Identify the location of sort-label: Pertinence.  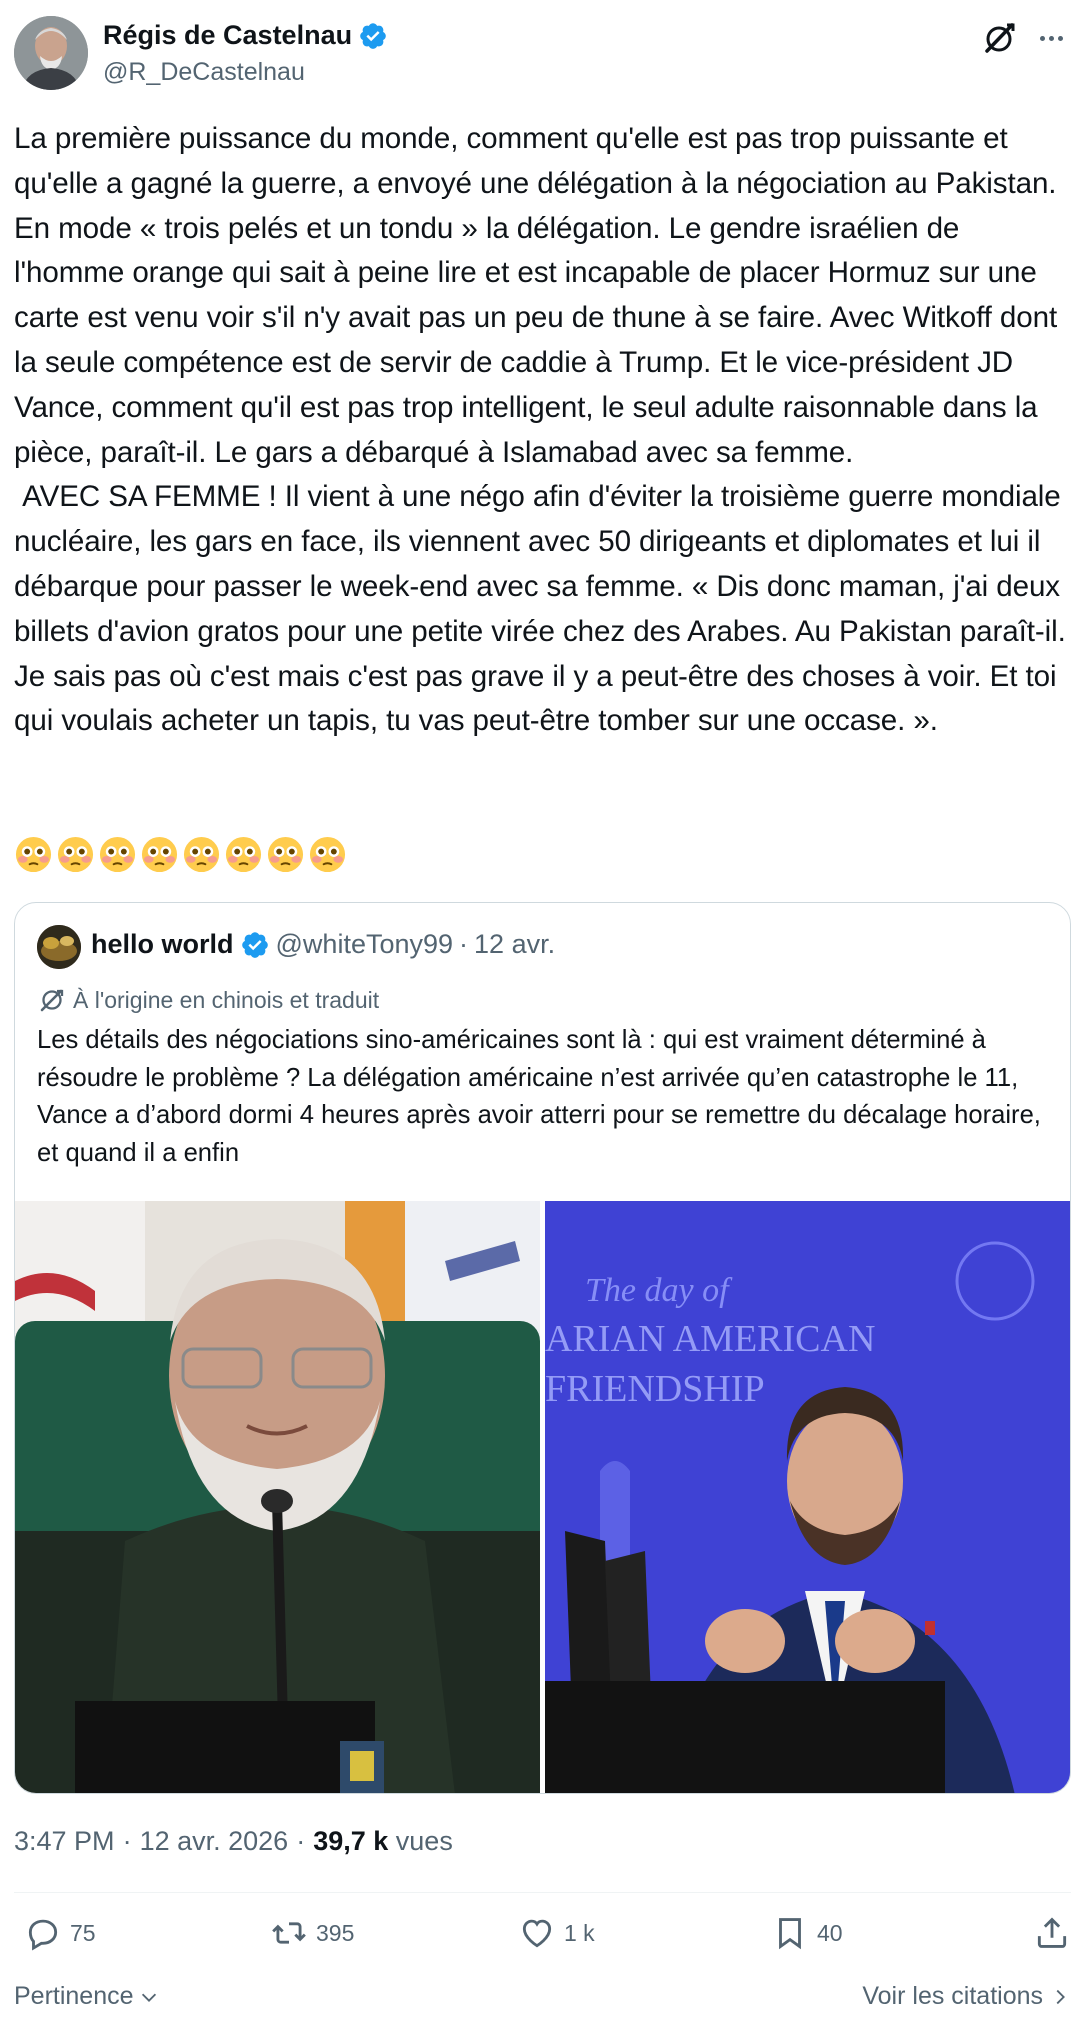
(74, 1996).